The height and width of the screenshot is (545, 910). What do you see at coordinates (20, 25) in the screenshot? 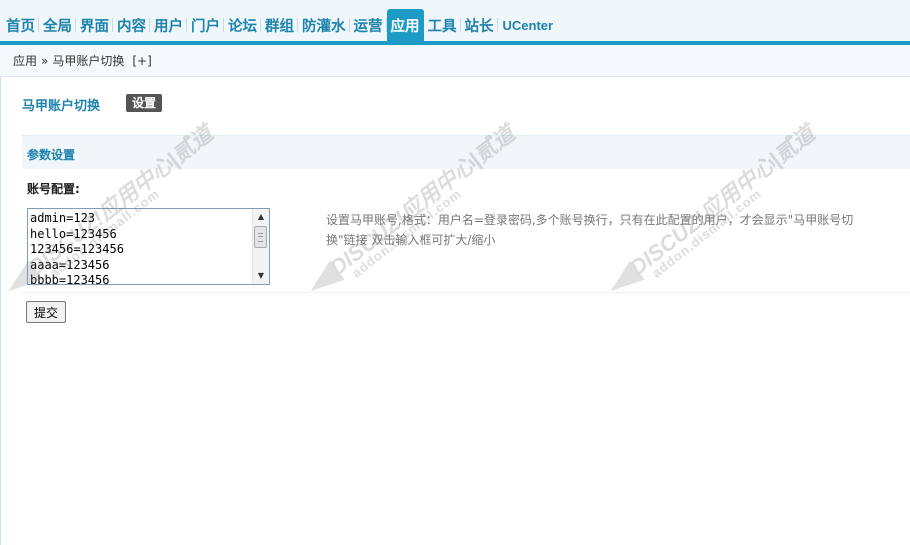
I see `nav-item-0: 首页` at bounding box center [20, 25].